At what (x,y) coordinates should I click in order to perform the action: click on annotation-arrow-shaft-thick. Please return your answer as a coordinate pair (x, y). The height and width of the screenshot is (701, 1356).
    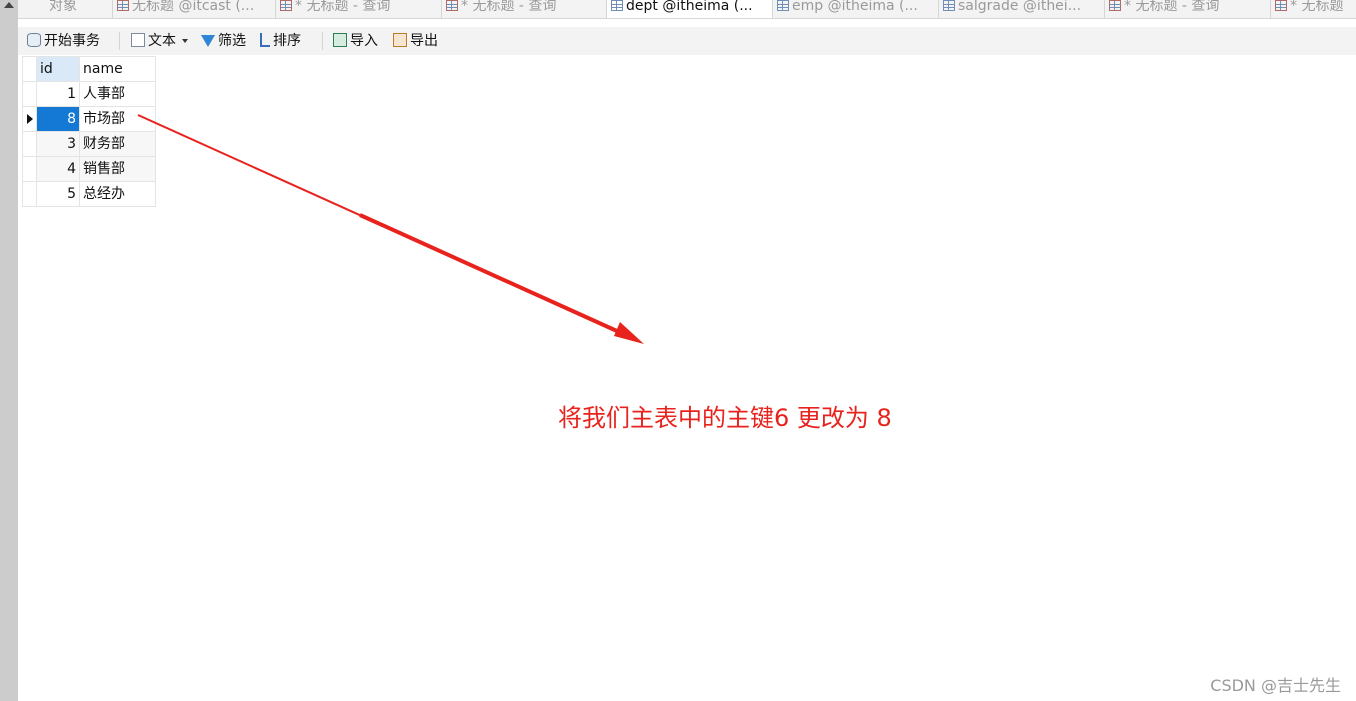
    Looking at the image, I should click on (494, 275).